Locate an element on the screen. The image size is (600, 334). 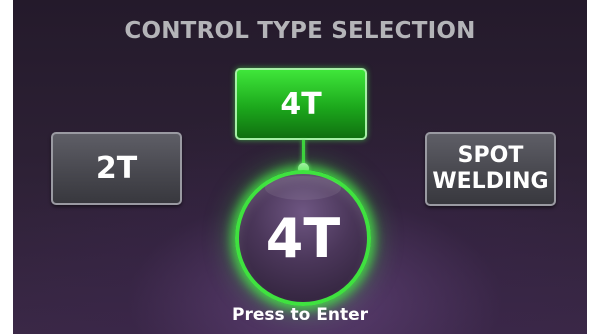
screen-title: CONTROL TYPE SELECTION is located at coordinates (300, 31).